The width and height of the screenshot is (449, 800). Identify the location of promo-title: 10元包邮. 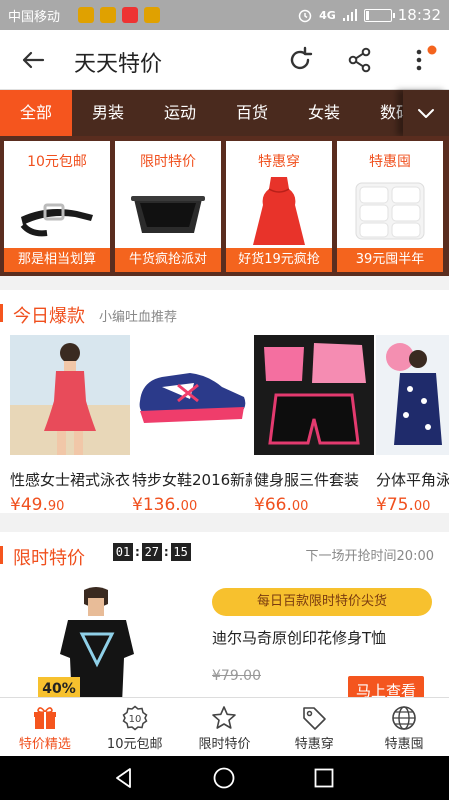
(57, 162).